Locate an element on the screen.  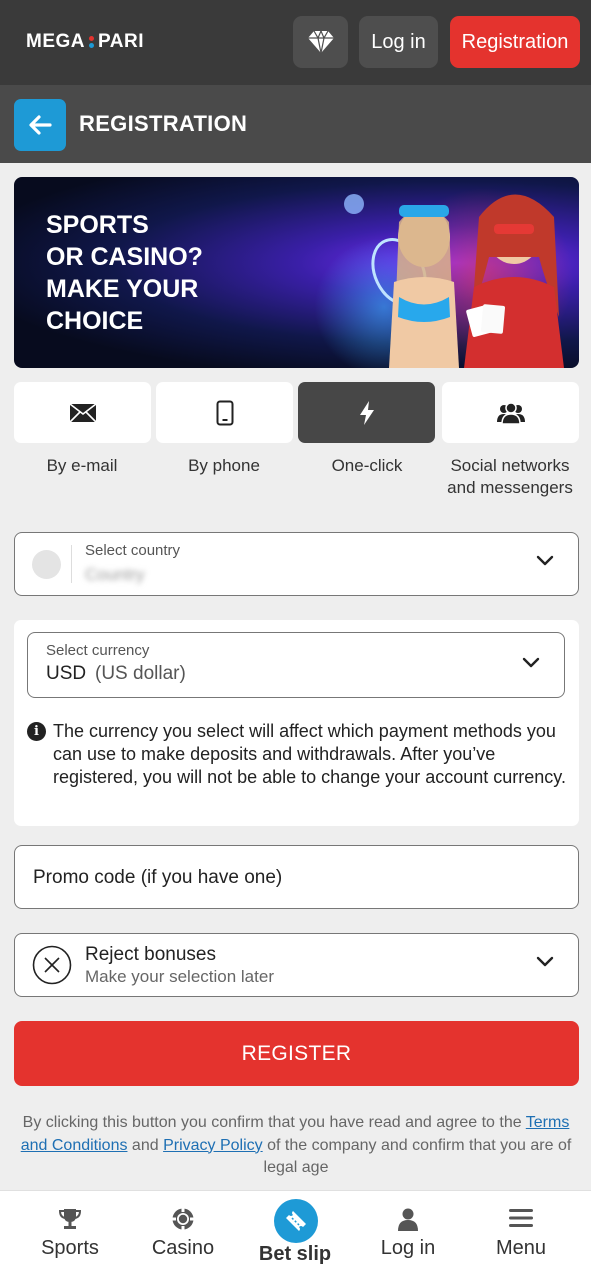
nav-login: Log in is located at coordinates (408, 1235).